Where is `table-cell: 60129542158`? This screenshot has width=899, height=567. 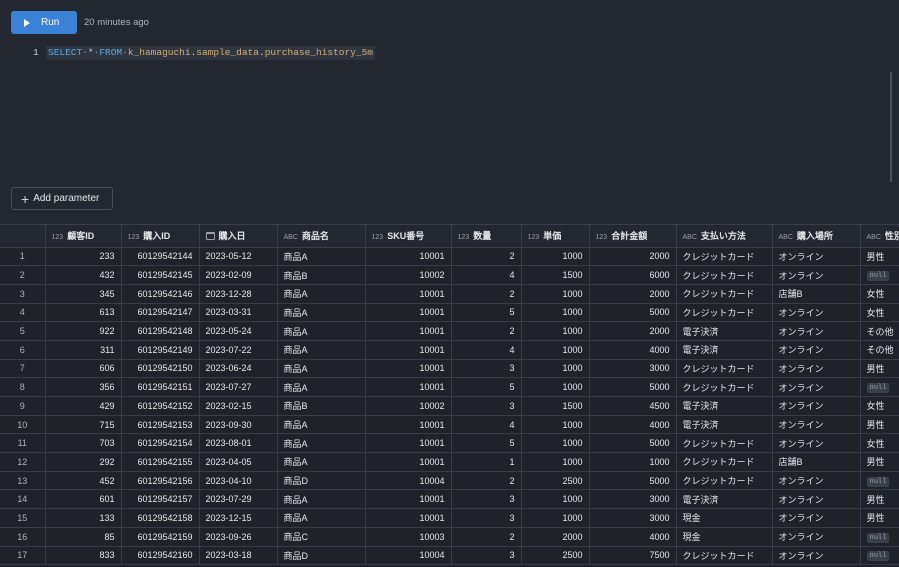
table-cell: 60129542158 is located at coordinates (160, 518).